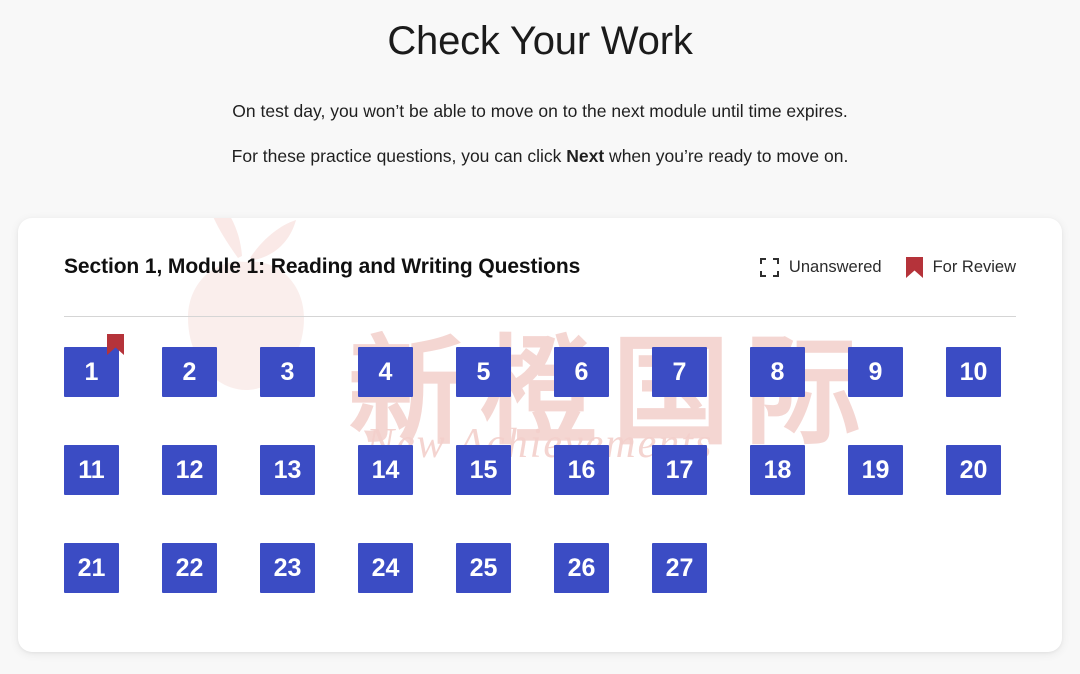 This screenshot has height=674, width=1080. What do you see at coordinates (679, 568) in the screenshot?
I see `question-button-27: 27` at bounding box center [679, 568].